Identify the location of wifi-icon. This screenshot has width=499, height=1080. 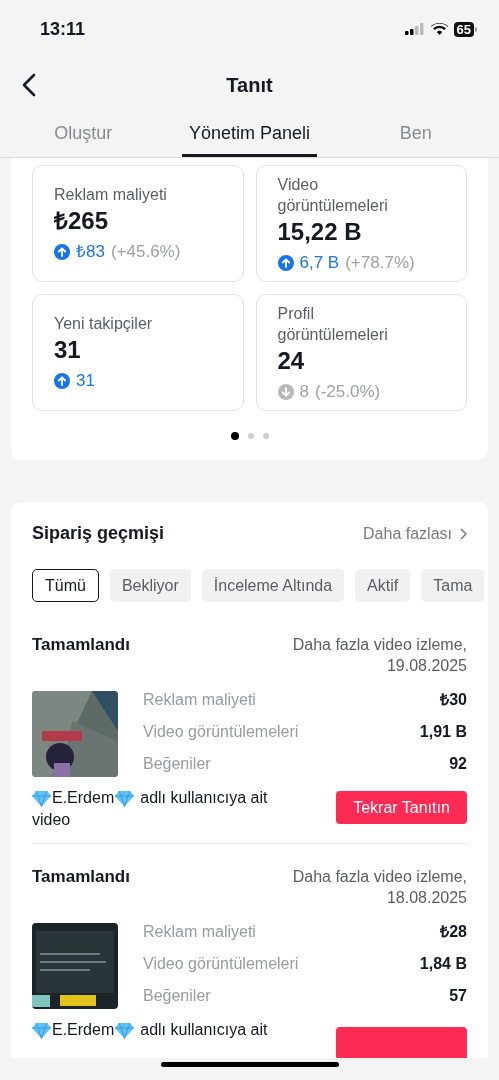
(439, 29).